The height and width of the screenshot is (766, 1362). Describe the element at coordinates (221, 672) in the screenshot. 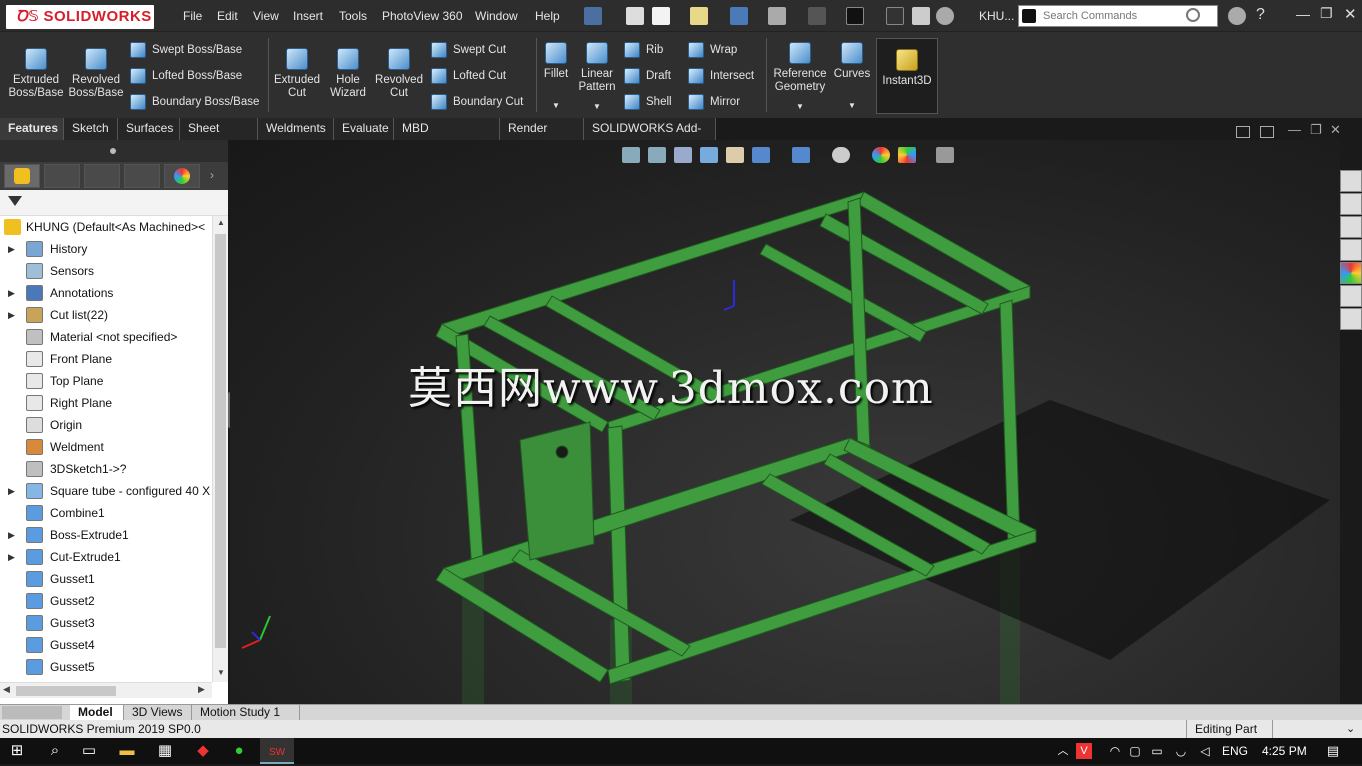

I see `scroll-down-icon: ▼` at that location.